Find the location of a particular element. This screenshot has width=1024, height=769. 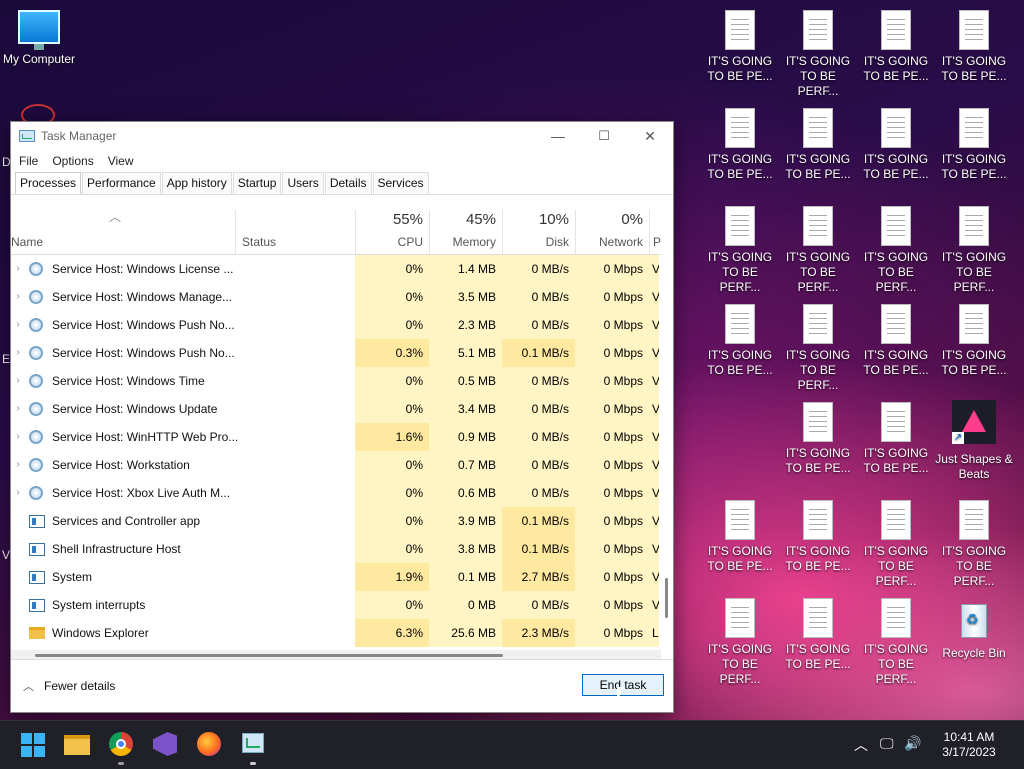

tab-app-history: App history is located at coordinates (196, 183).